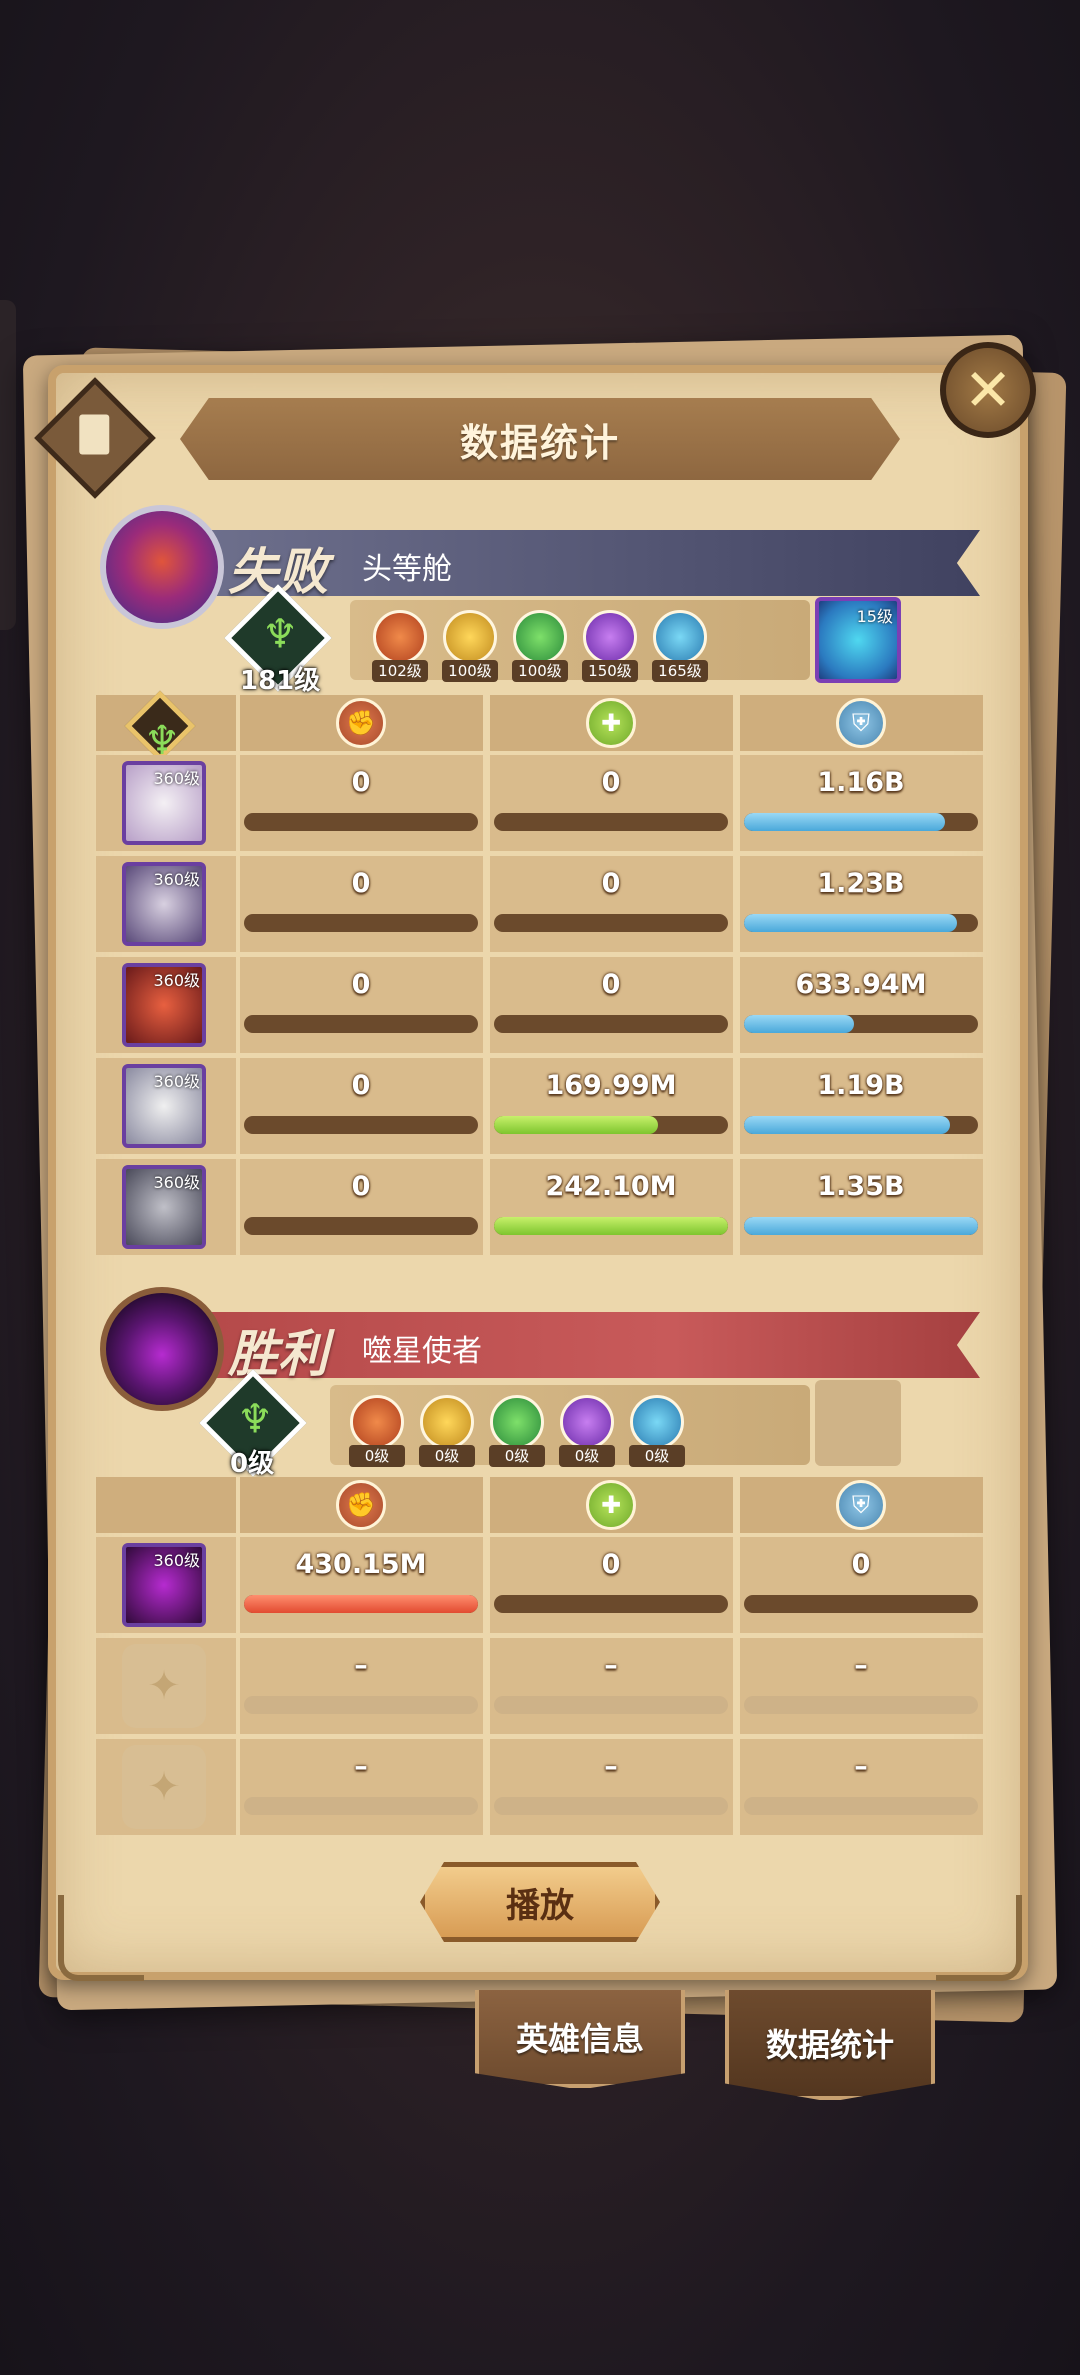 Image resolution: width=1080 pixels, height=2375 pixels. Describe the element at coordinates (610, 671) in the screenshot. I see `faction-4-level: 150级` at that location.